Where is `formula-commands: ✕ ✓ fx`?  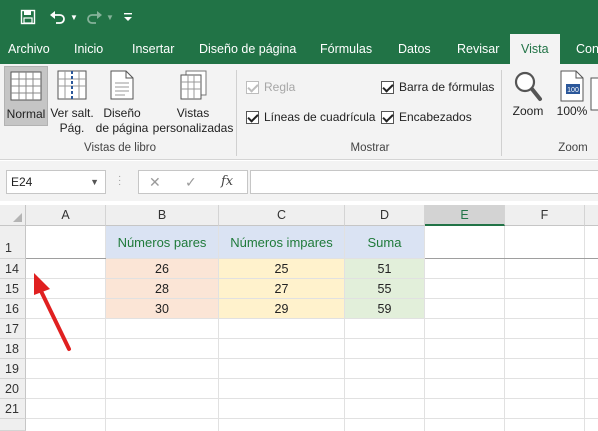 formula-commands: ✕ ✓ fx is located at coordinates (193, 182).